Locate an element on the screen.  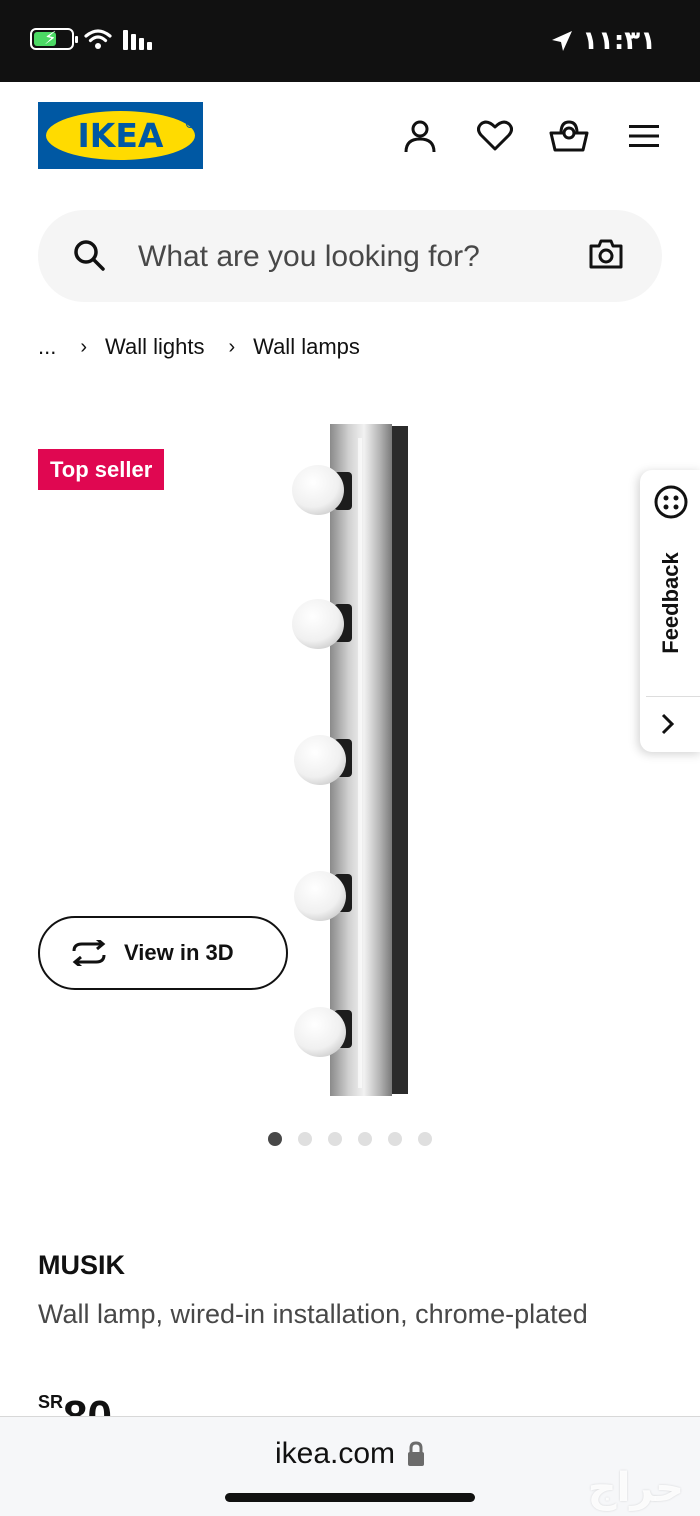
status-right: ١١:٣١ is located at coordinates (603, 41).